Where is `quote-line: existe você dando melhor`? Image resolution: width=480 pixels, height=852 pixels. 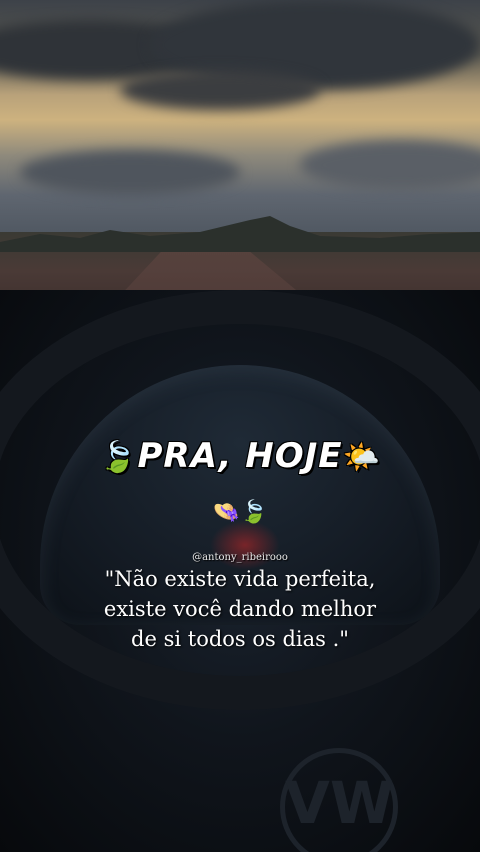 quote-line: existe você dando melhor is located at coordinates (240, 609).